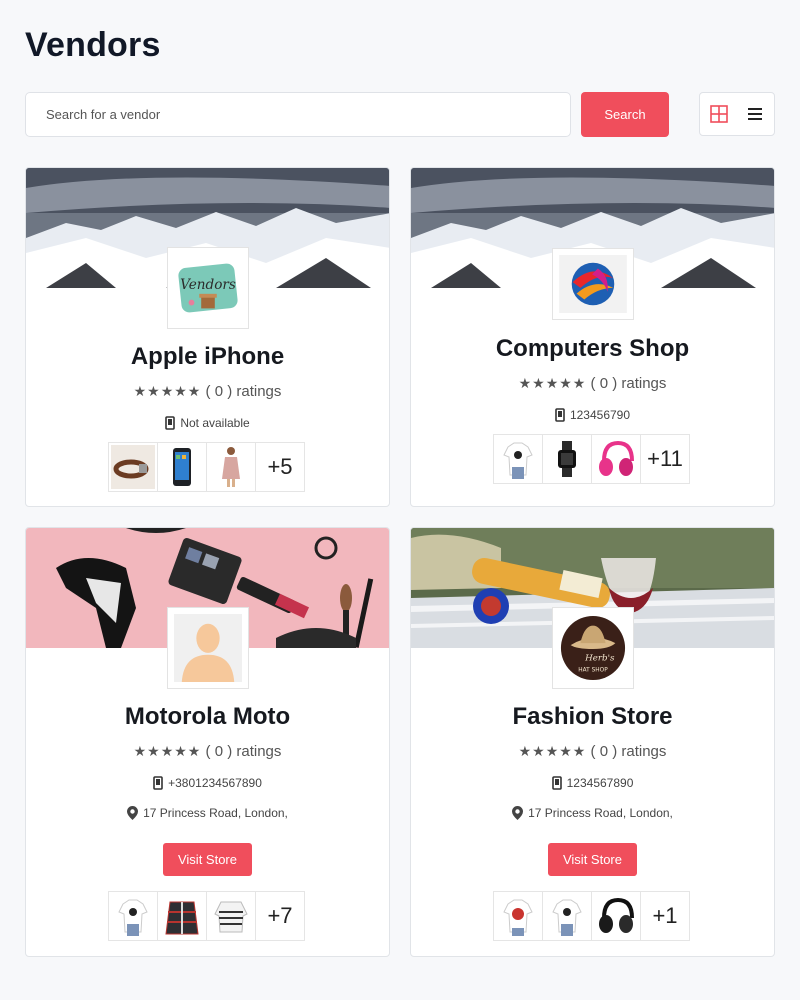  What do you see at coordinates (592, 717) in the screenshot?
I see `vendor-name: Fashion Store` at bounding box center [592, 717].